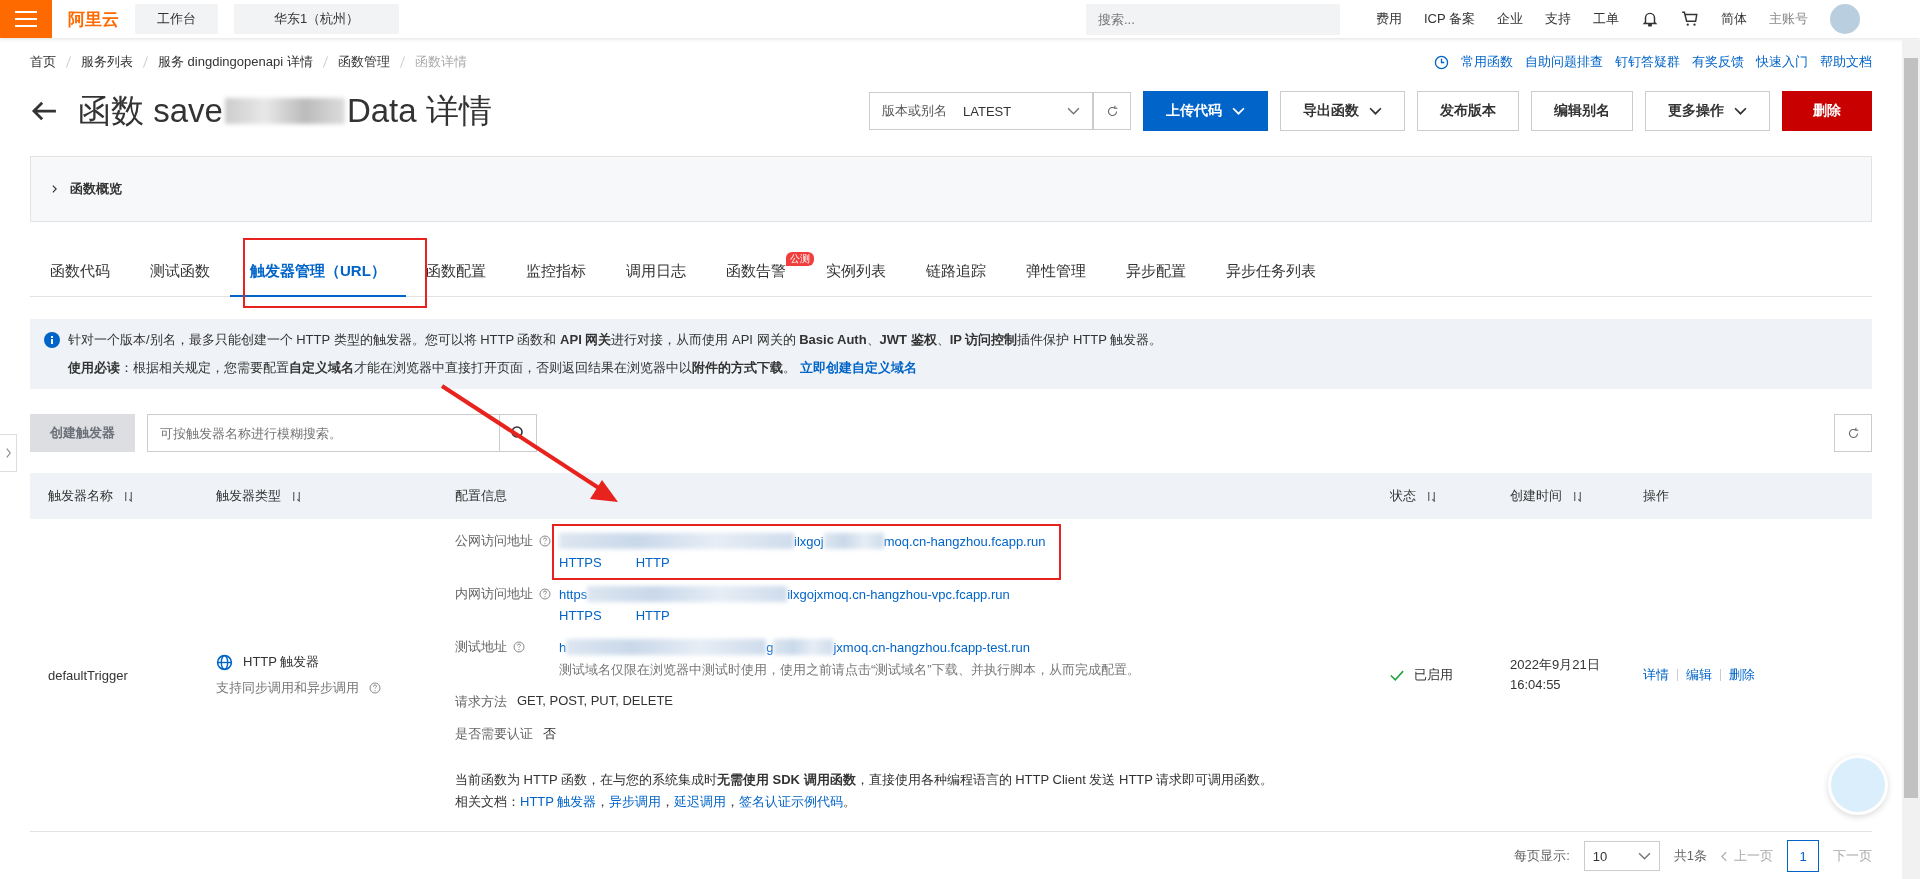  Describe the element at coordinates (595, 701) in the screenshot. I see `method-value: GET, POST, PUT, DELETE` at that location.